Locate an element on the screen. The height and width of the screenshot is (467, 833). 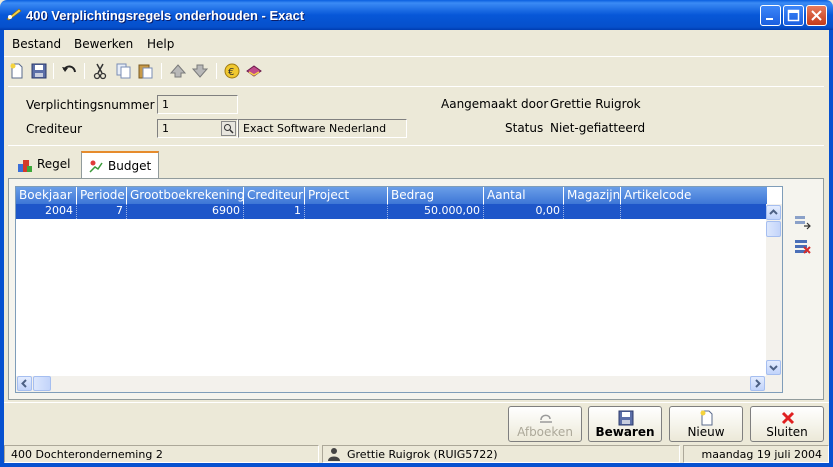
book-icon is located at coordinates (254, 71).